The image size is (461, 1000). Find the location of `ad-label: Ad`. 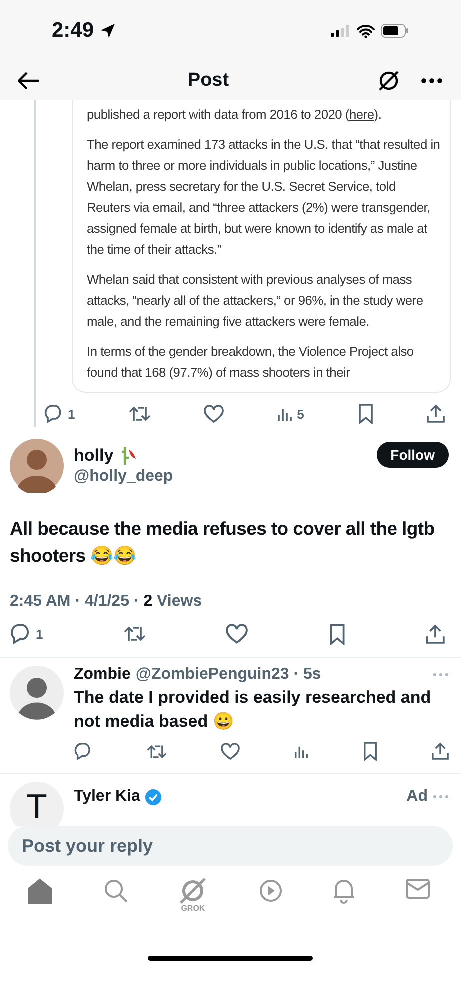

ad-label: Ad is located at coordinates (417, 797).